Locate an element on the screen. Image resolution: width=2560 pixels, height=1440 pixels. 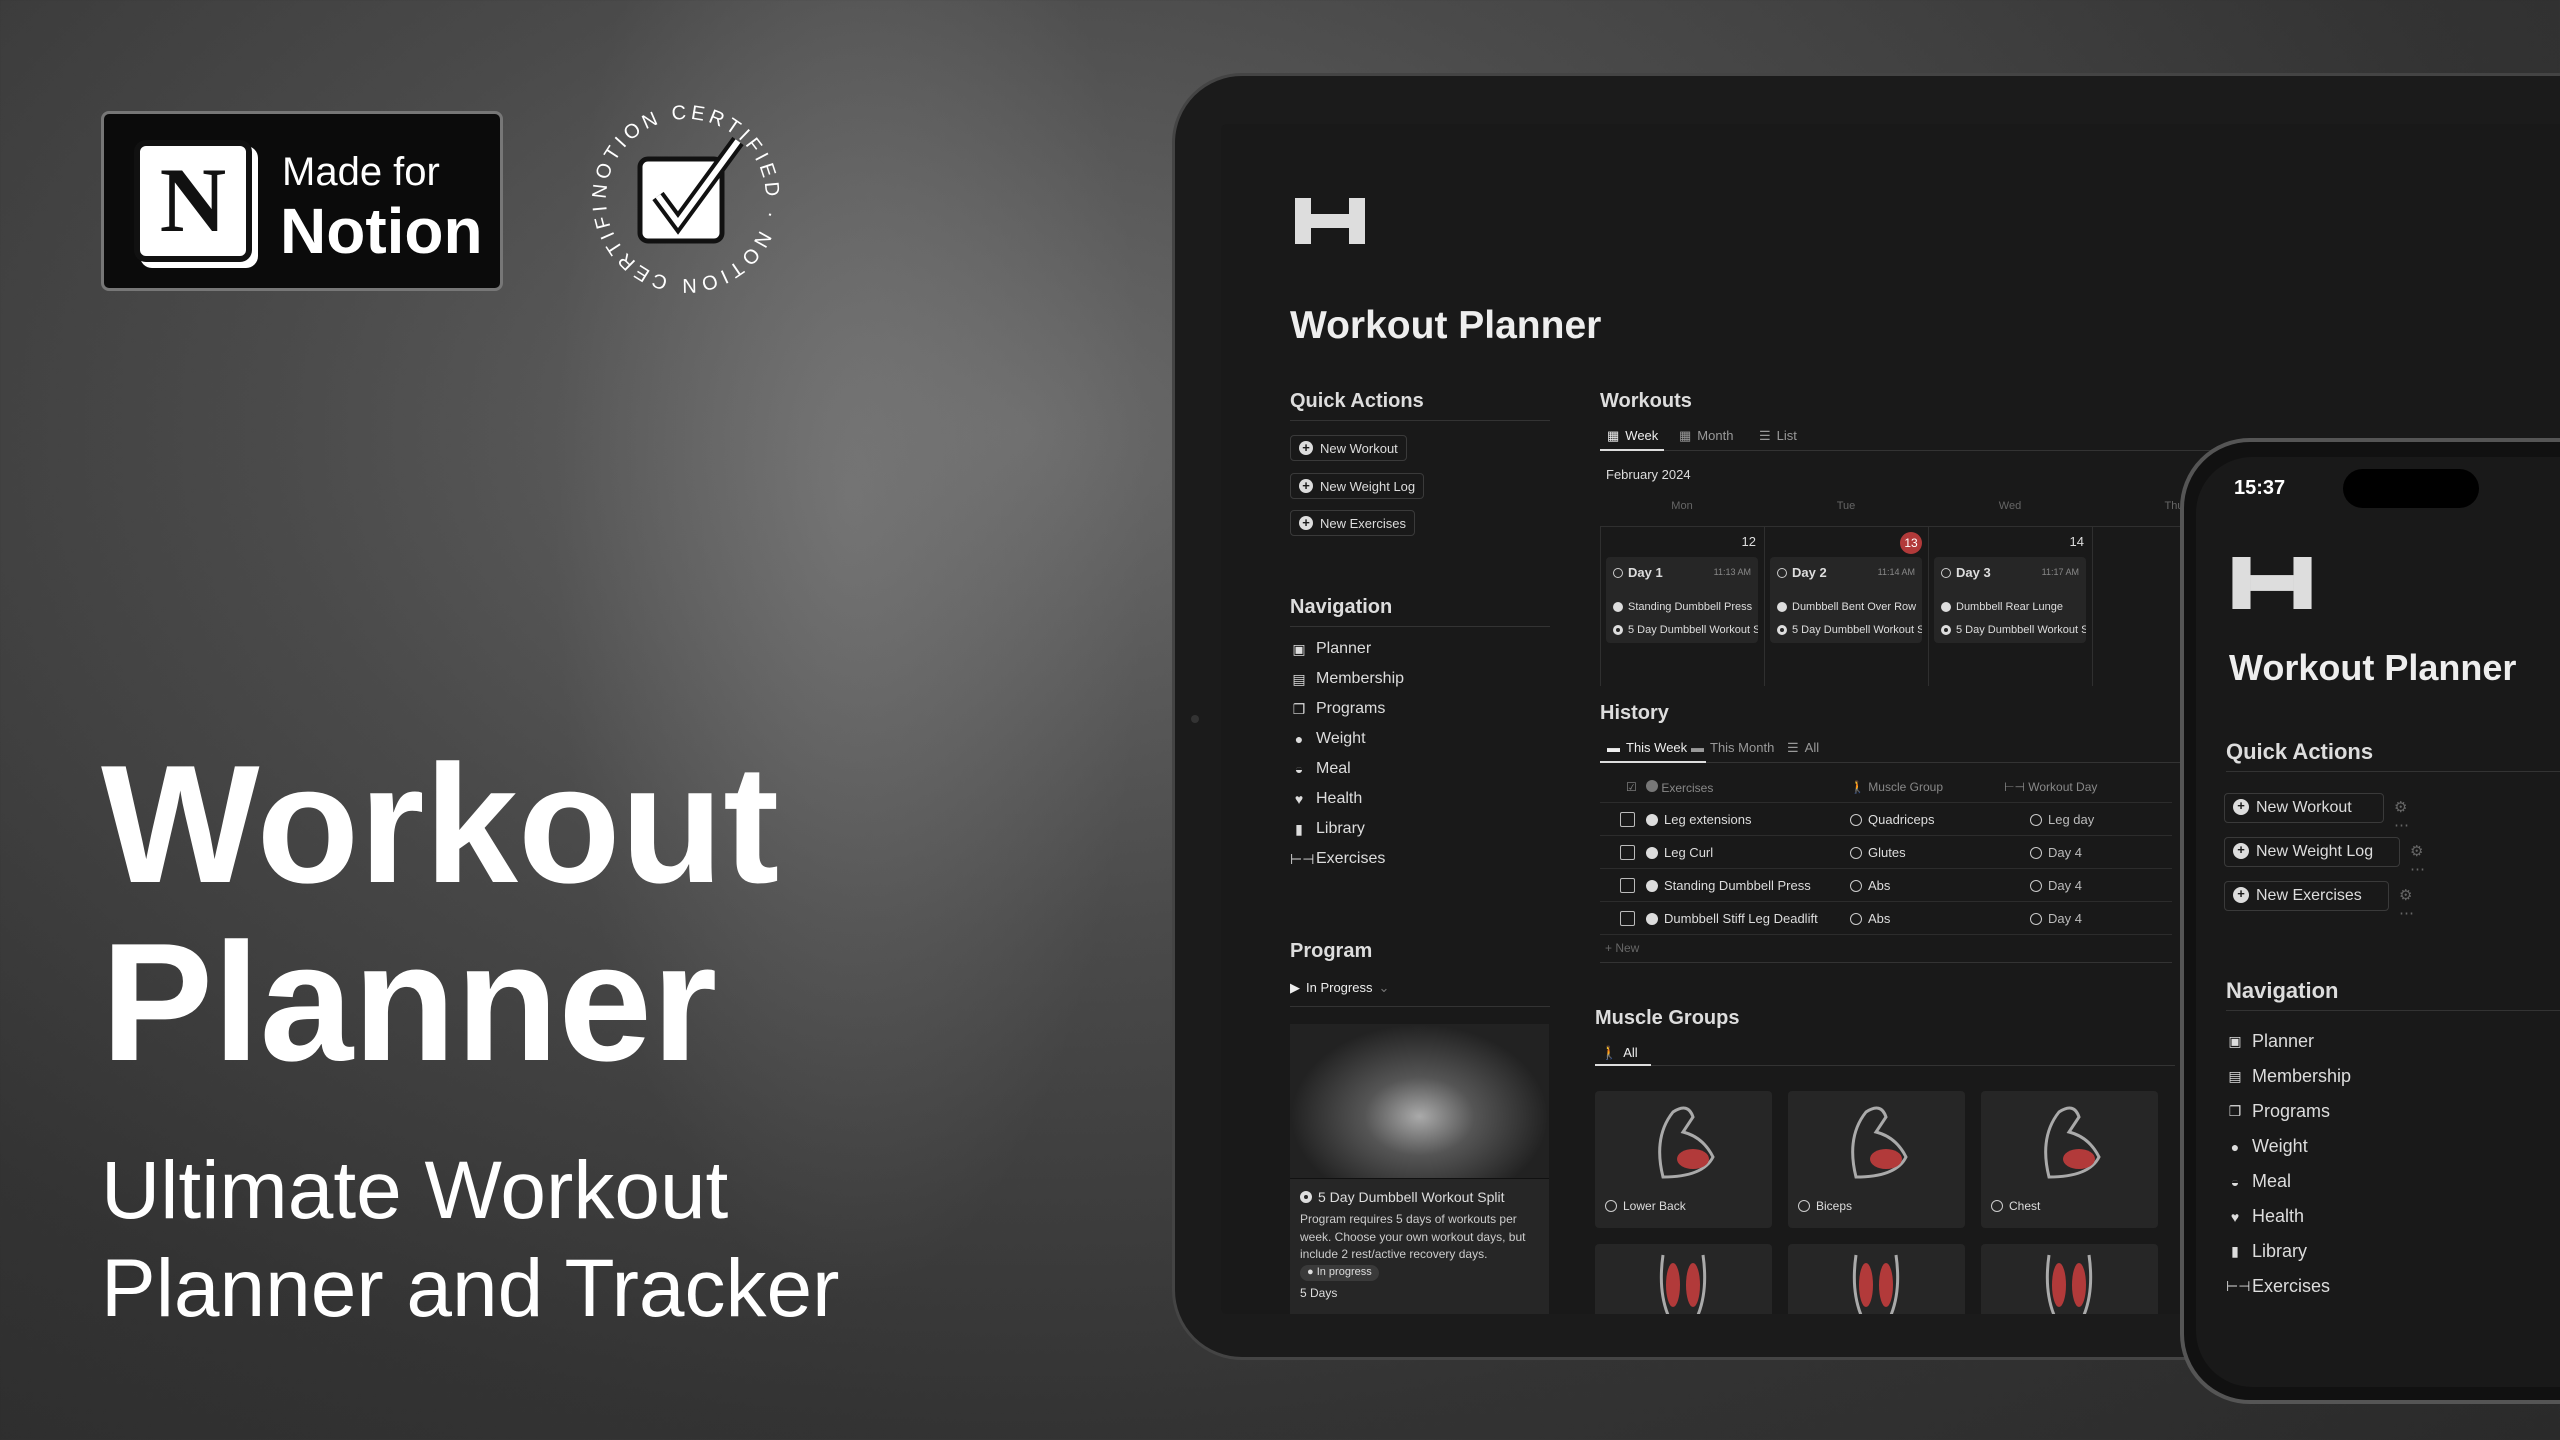
chevron-down-icon: ⌄ is located at coordinates (1384, 987).